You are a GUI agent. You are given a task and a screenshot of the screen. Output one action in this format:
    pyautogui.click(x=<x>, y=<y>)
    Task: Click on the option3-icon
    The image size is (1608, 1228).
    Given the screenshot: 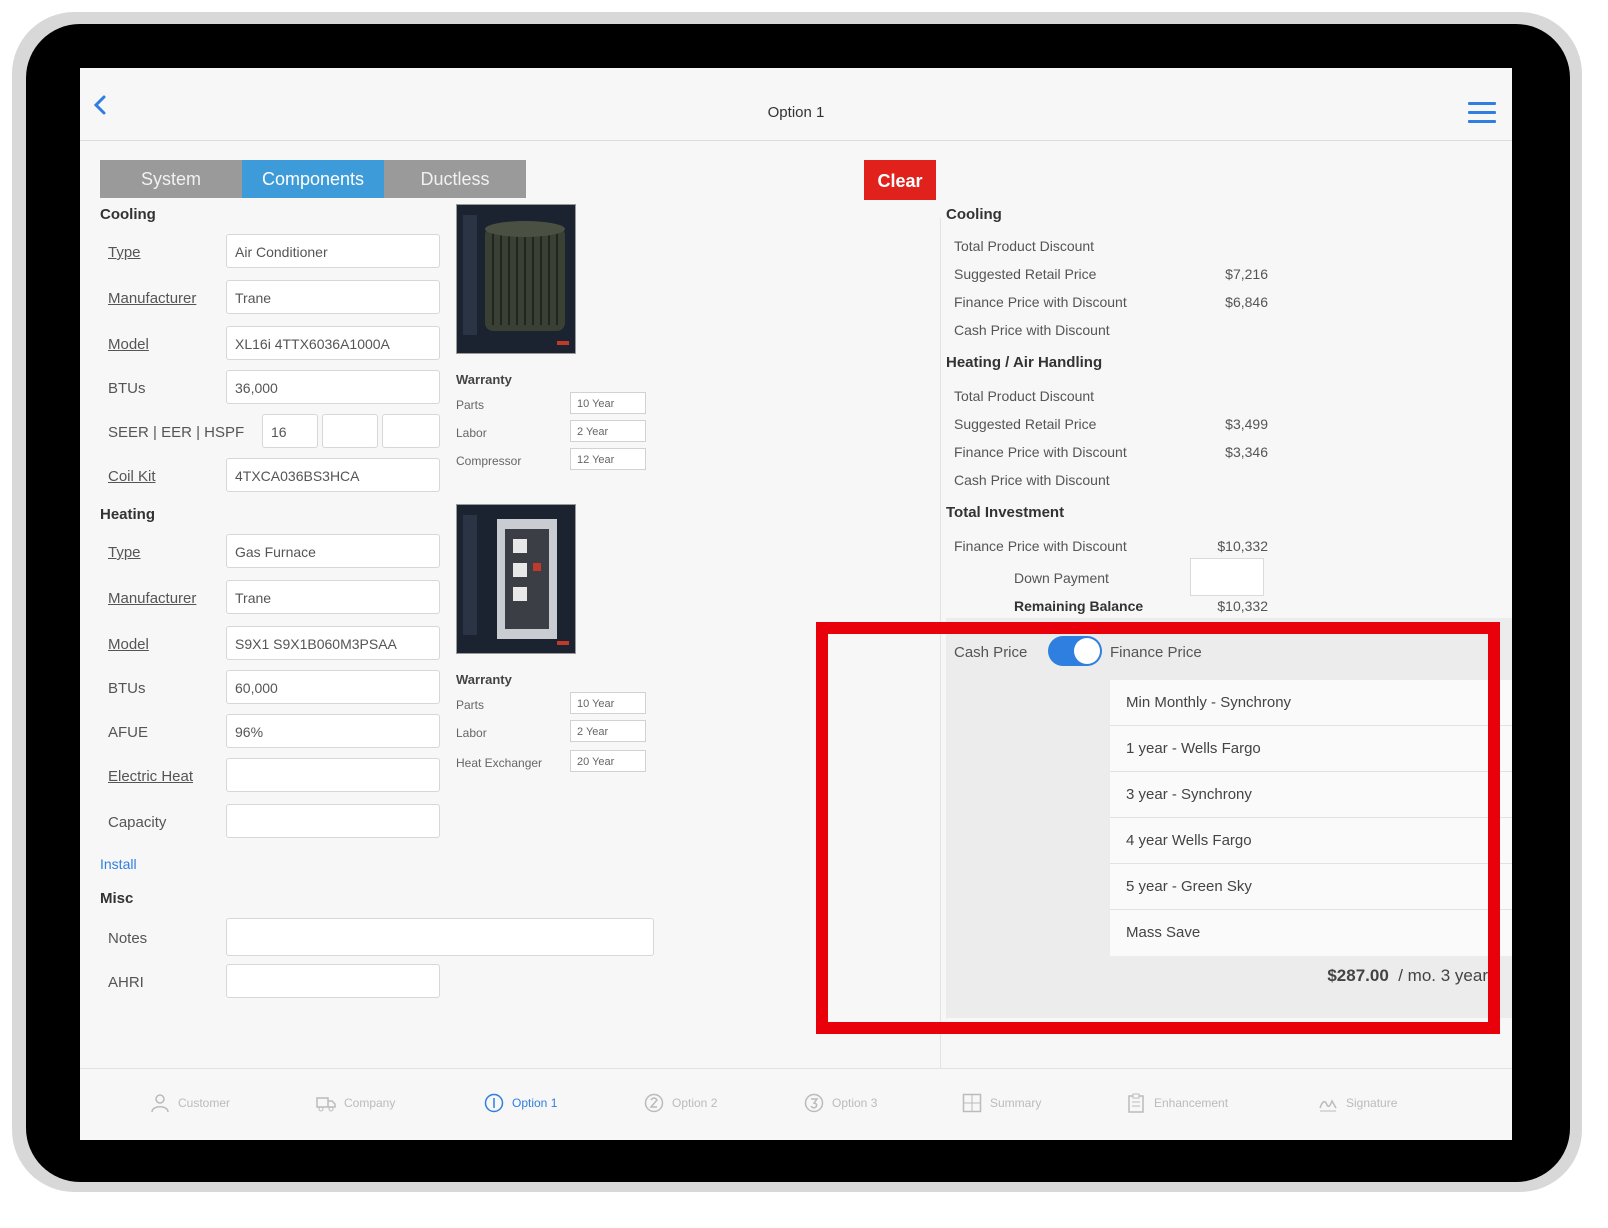 What is the action you would take?
    pyautogui.click(x=814, y=1103)
    